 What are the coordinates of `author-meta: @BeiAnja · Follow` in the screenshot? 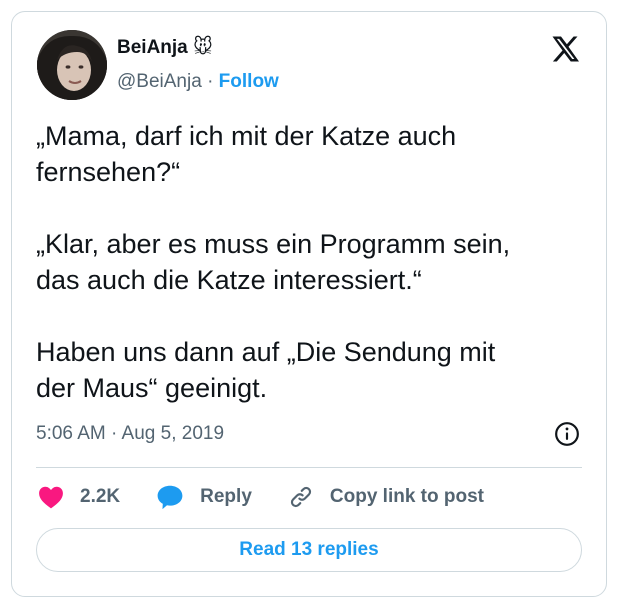 It's located at (198, 82).